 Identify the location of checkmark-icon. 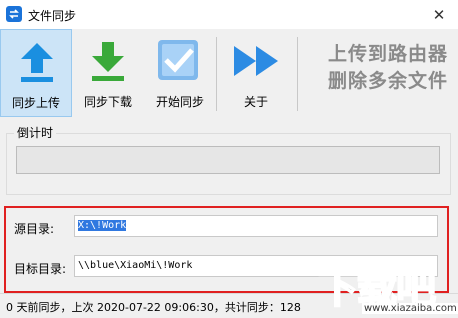
(178, 60).